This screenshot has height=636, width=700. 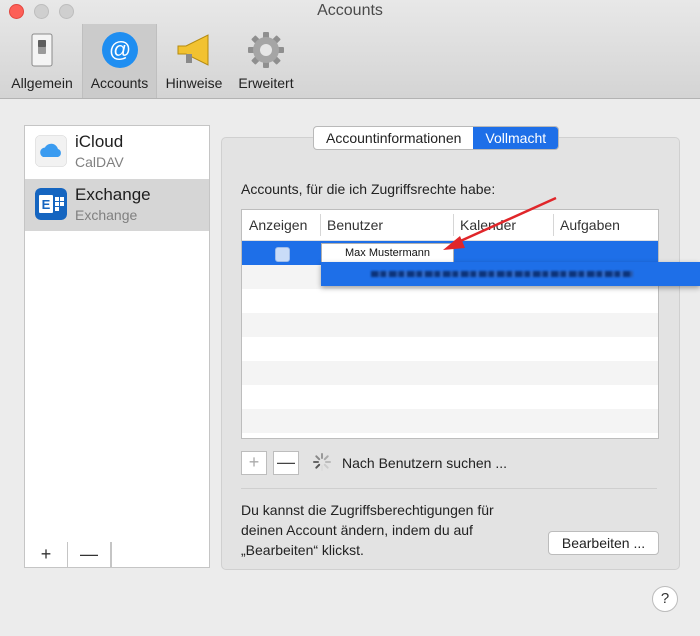 What do you see at coordinates (106, 215) in the screenshot?
I see `account-type: Exchange` at bounding box center [106, 215].